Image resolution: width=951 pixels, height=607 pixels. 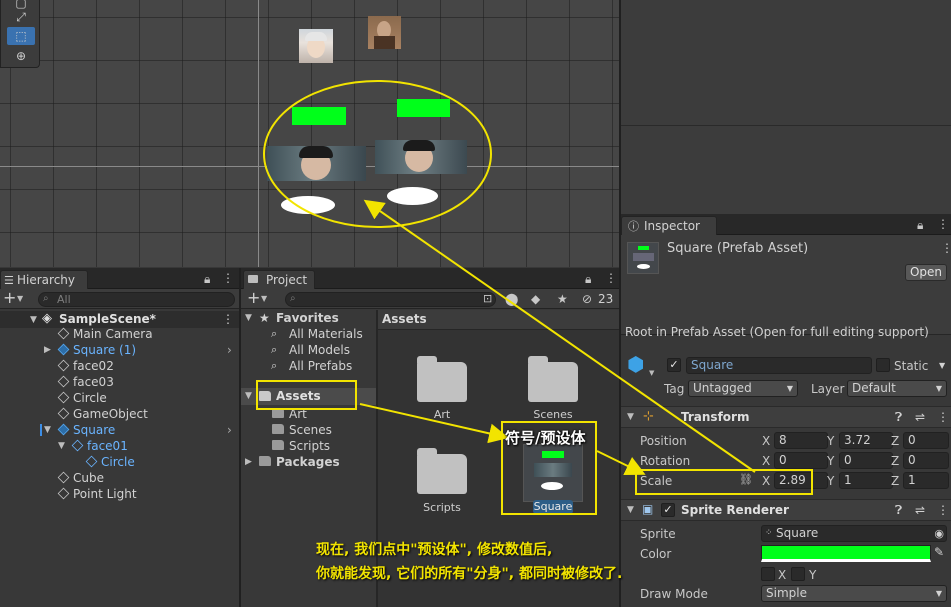 I want to click on rotation-z-field: 0, so click(x=926, y=460).